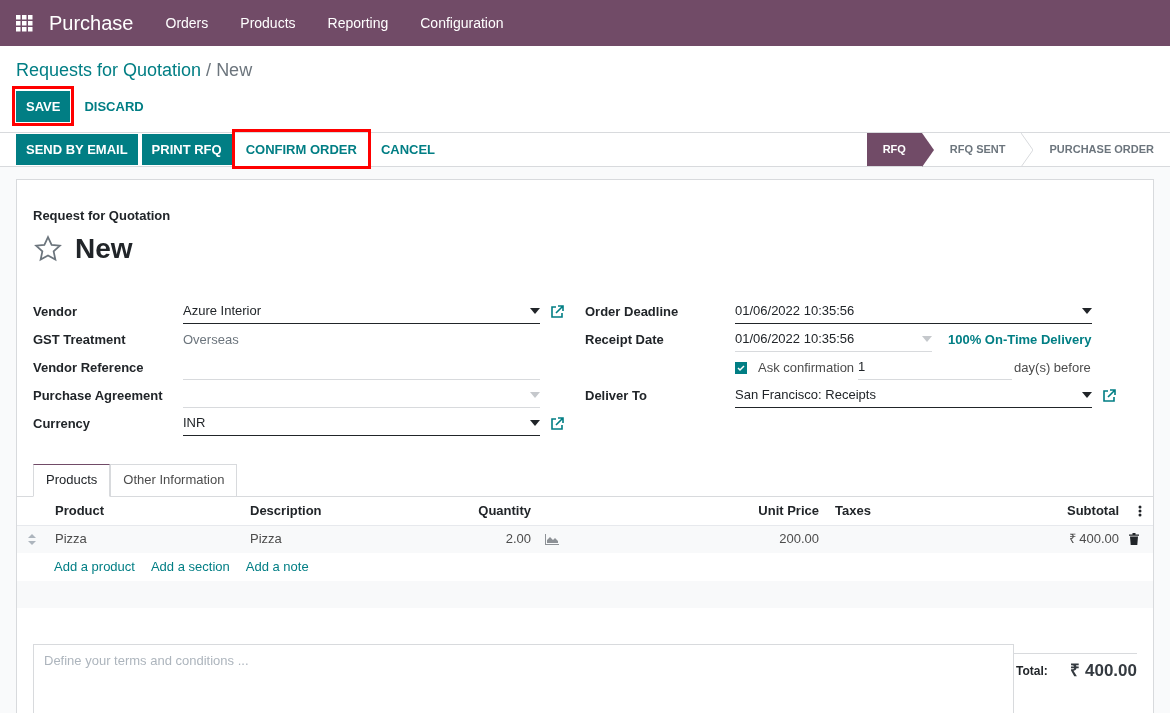 The image size is (1170, 713). Describe the element at coordinates (462, 23) in the screenshot. I see `menu-item: Configuration` at that location.